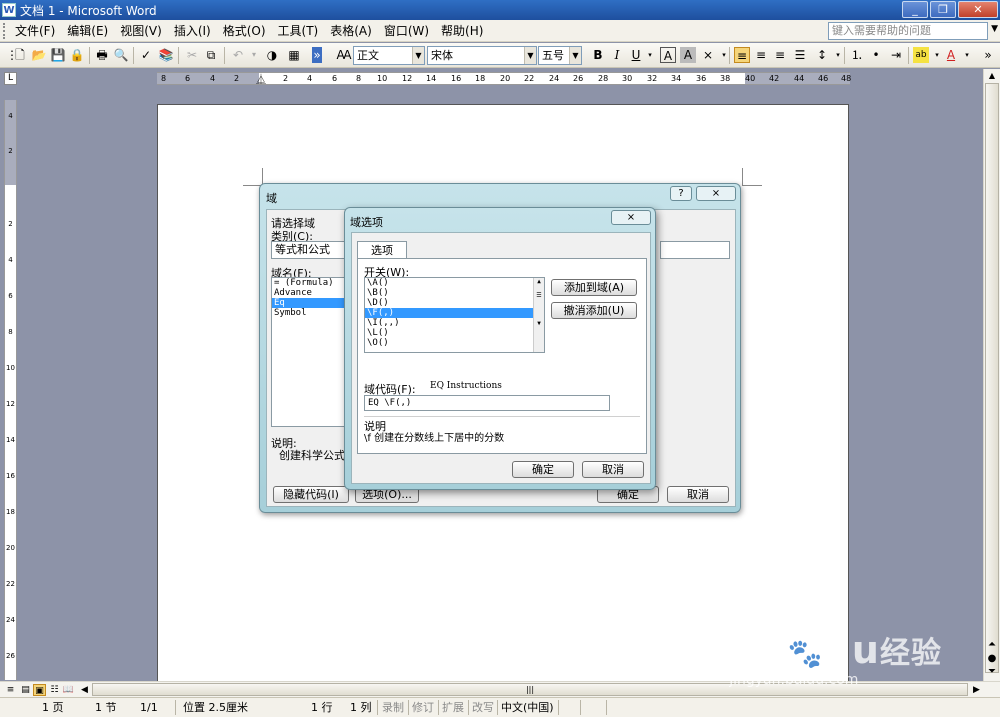  I want to click on list-item: \B(), so click(454, 293).